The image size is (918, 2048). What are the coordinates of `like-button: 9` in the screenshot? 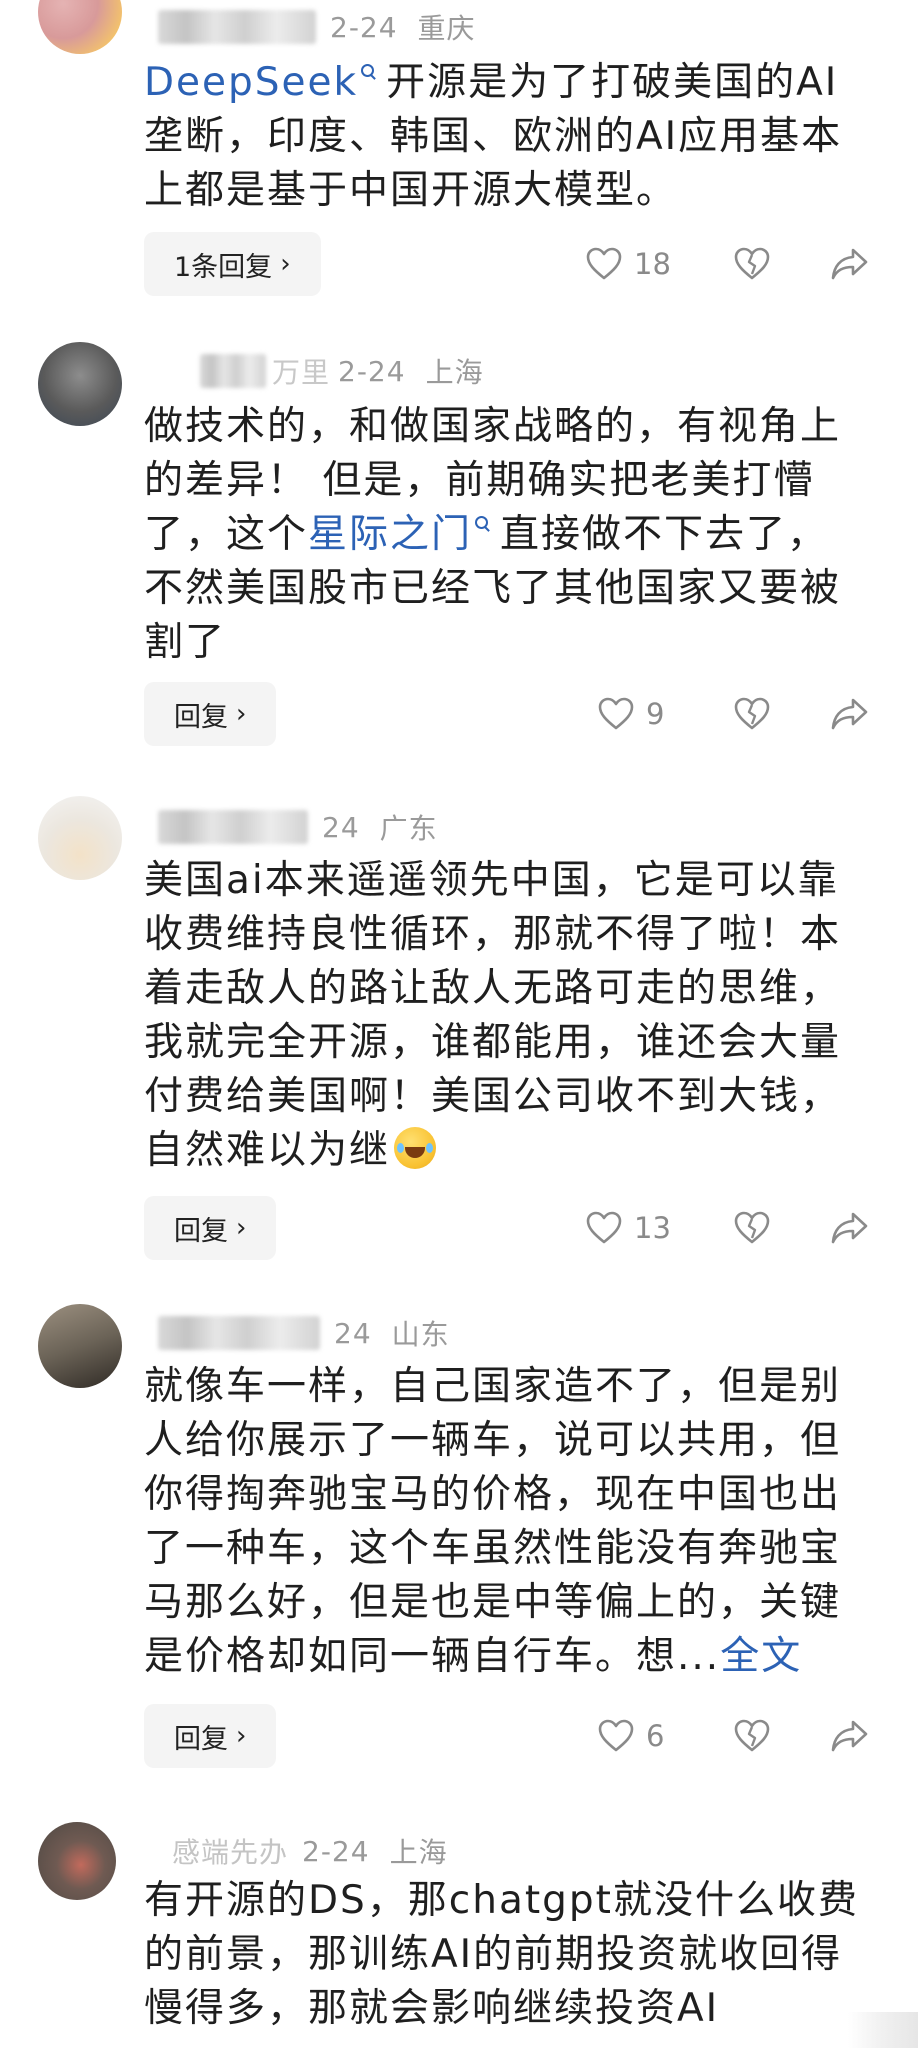 It's located at (631, 714).